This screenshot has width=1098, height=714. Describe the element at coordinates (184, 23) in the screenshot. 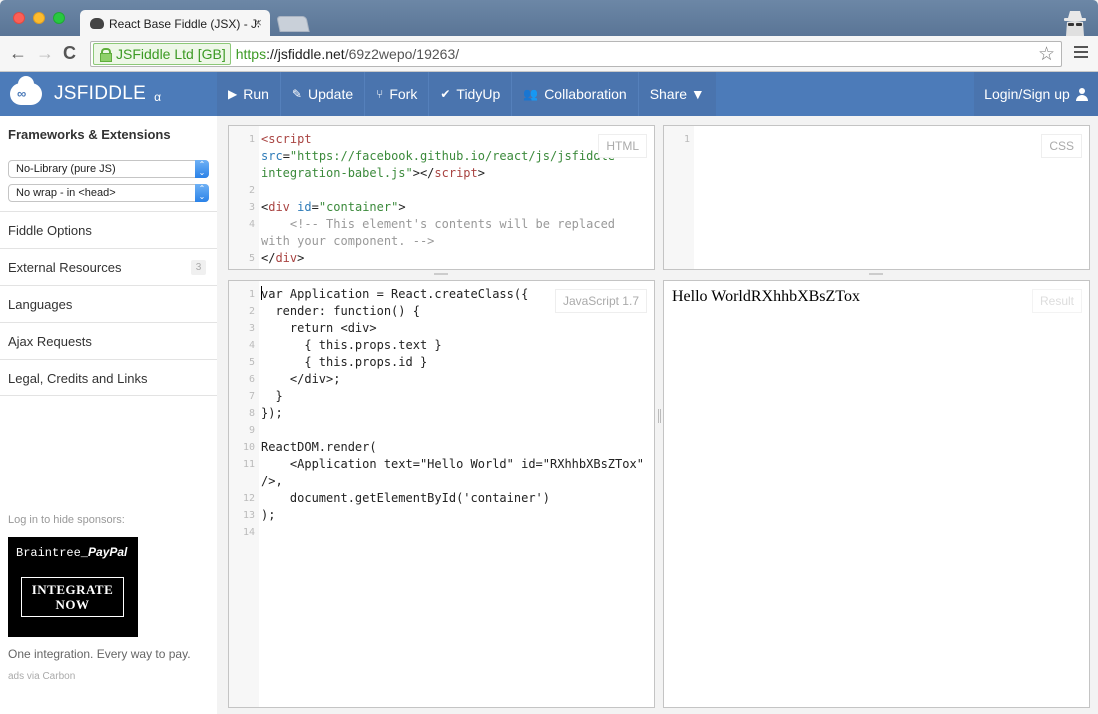

I see `tab-title: React Base Fiddle (JSX) - JSFiddle` at that location.